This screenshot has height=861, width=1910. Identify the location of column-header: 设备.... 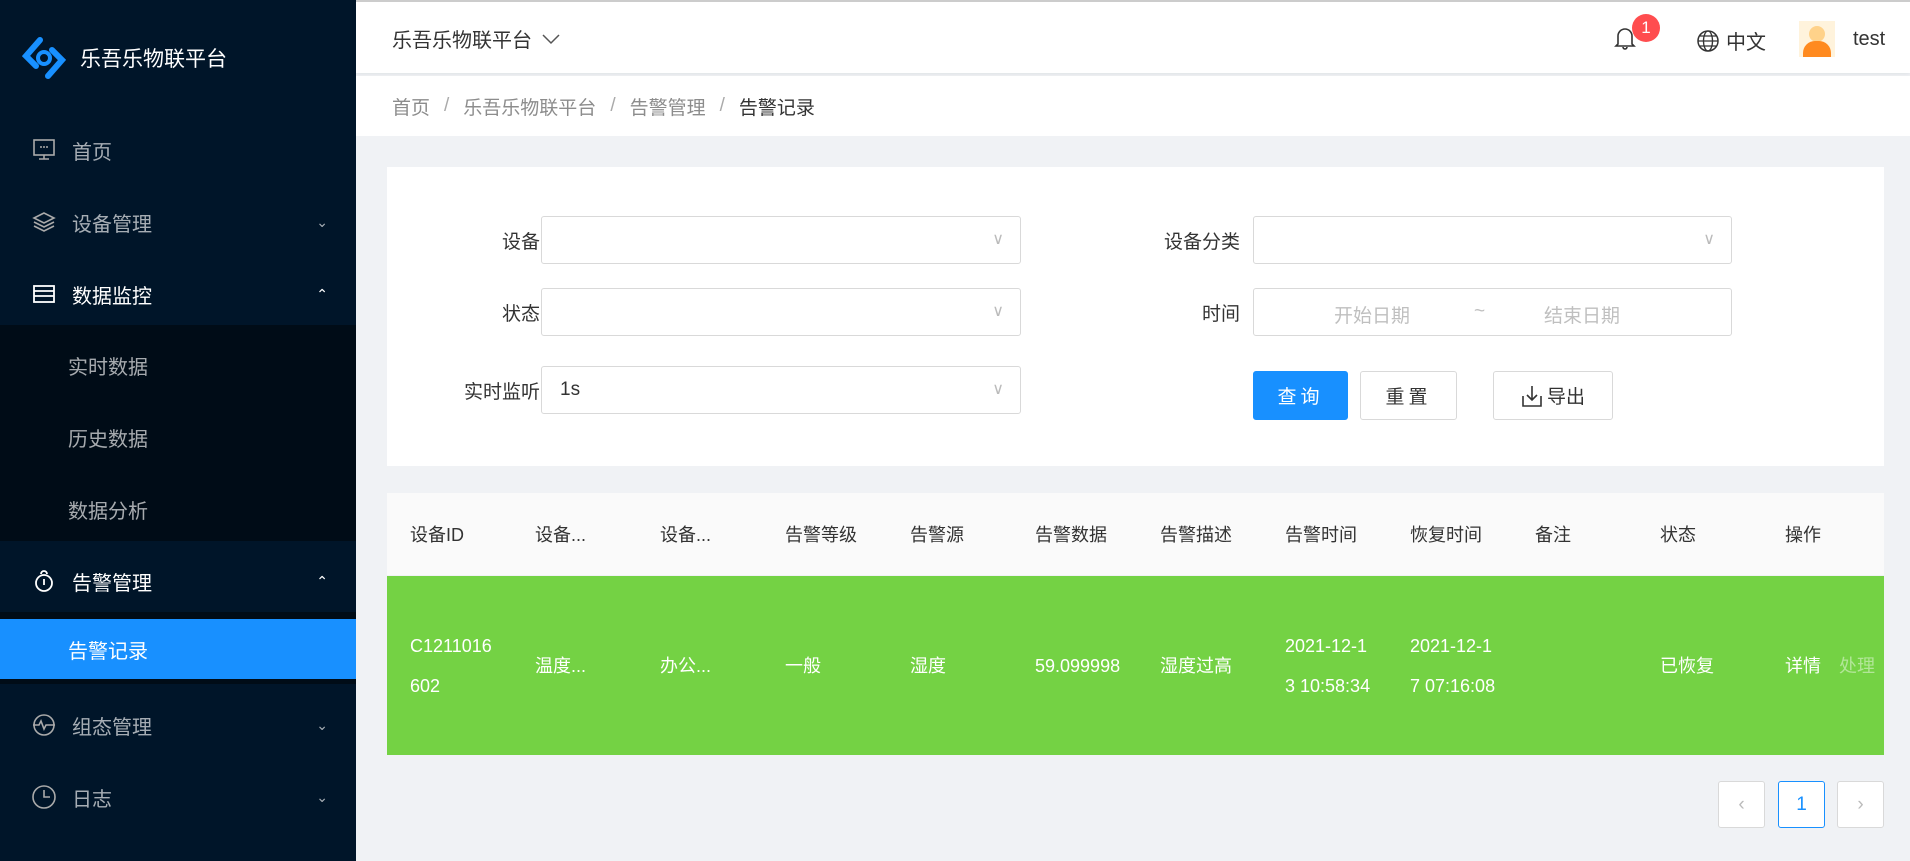
(561, 535).